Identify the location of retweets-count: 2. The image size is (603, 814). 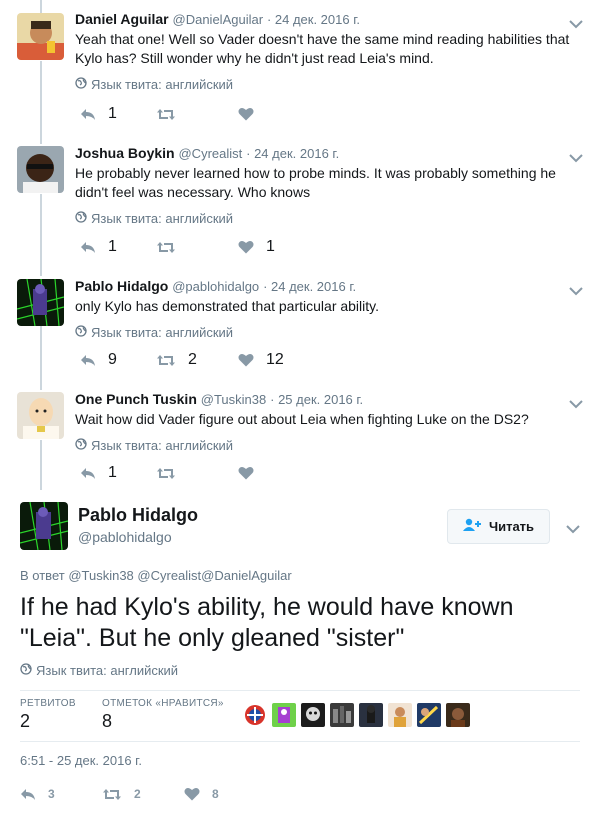
(25, 721).